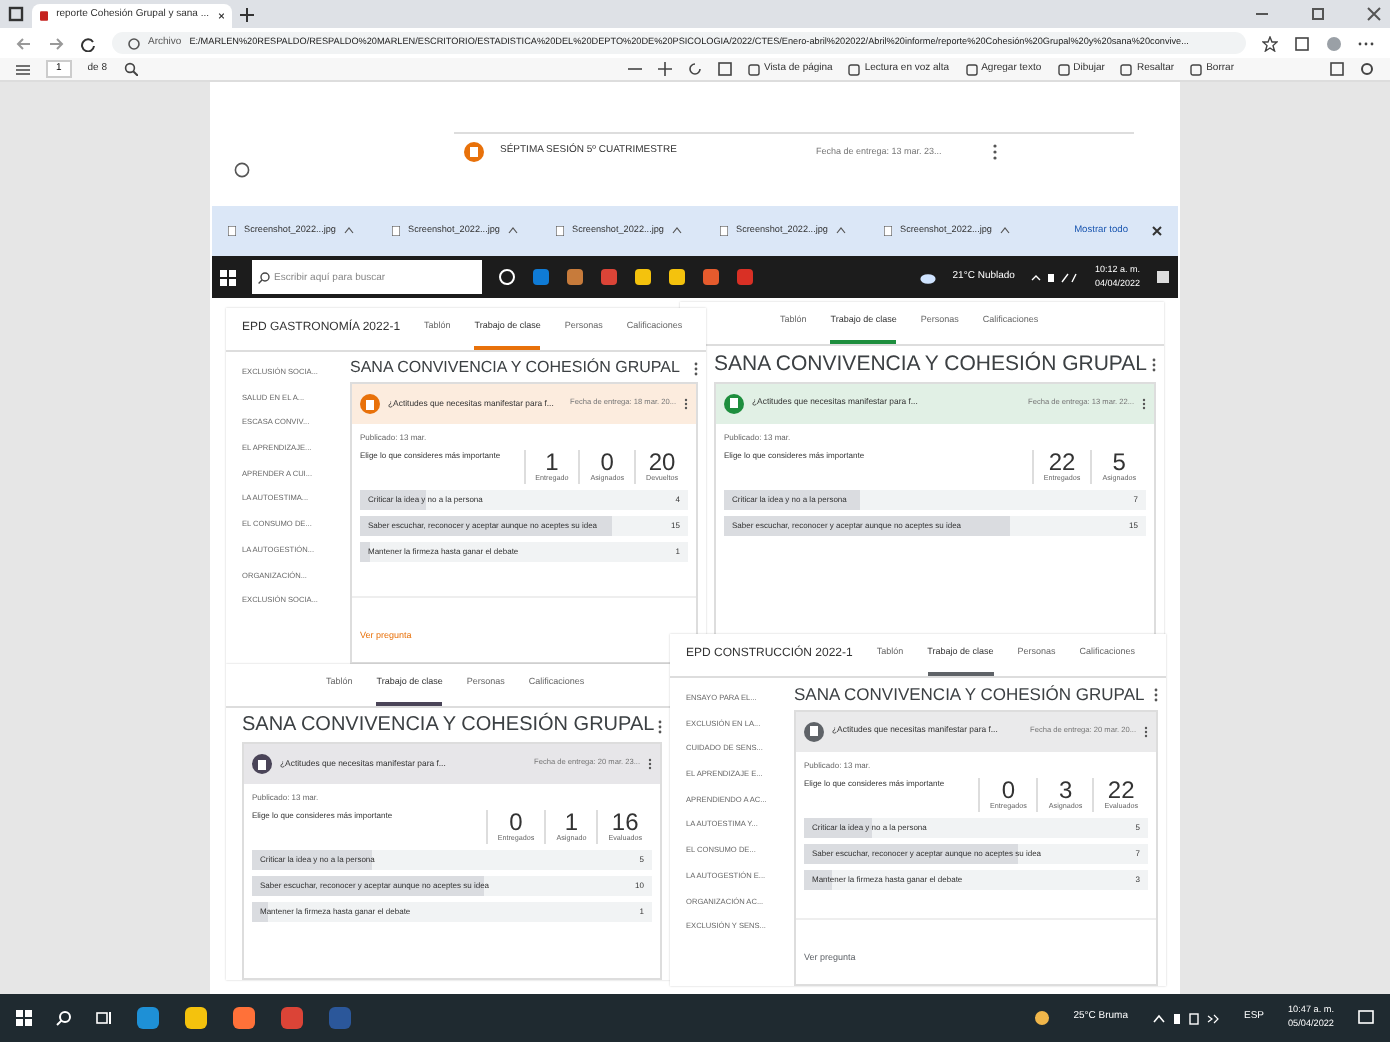 The width and height of the screenshot is (1390, 1042). I want to click on assignment-icon, so click(474, 152).